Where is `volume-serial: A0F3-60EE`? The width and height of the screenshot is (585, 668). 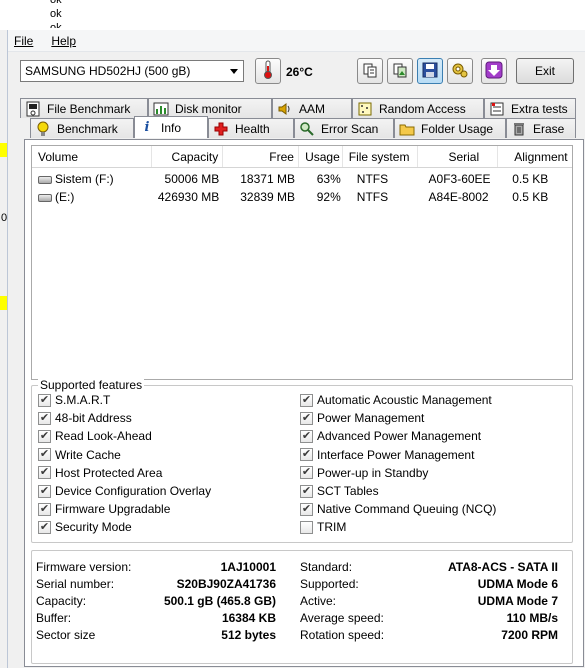
volume-serial: A0F3-60EE is located at coordinates (459, 179).